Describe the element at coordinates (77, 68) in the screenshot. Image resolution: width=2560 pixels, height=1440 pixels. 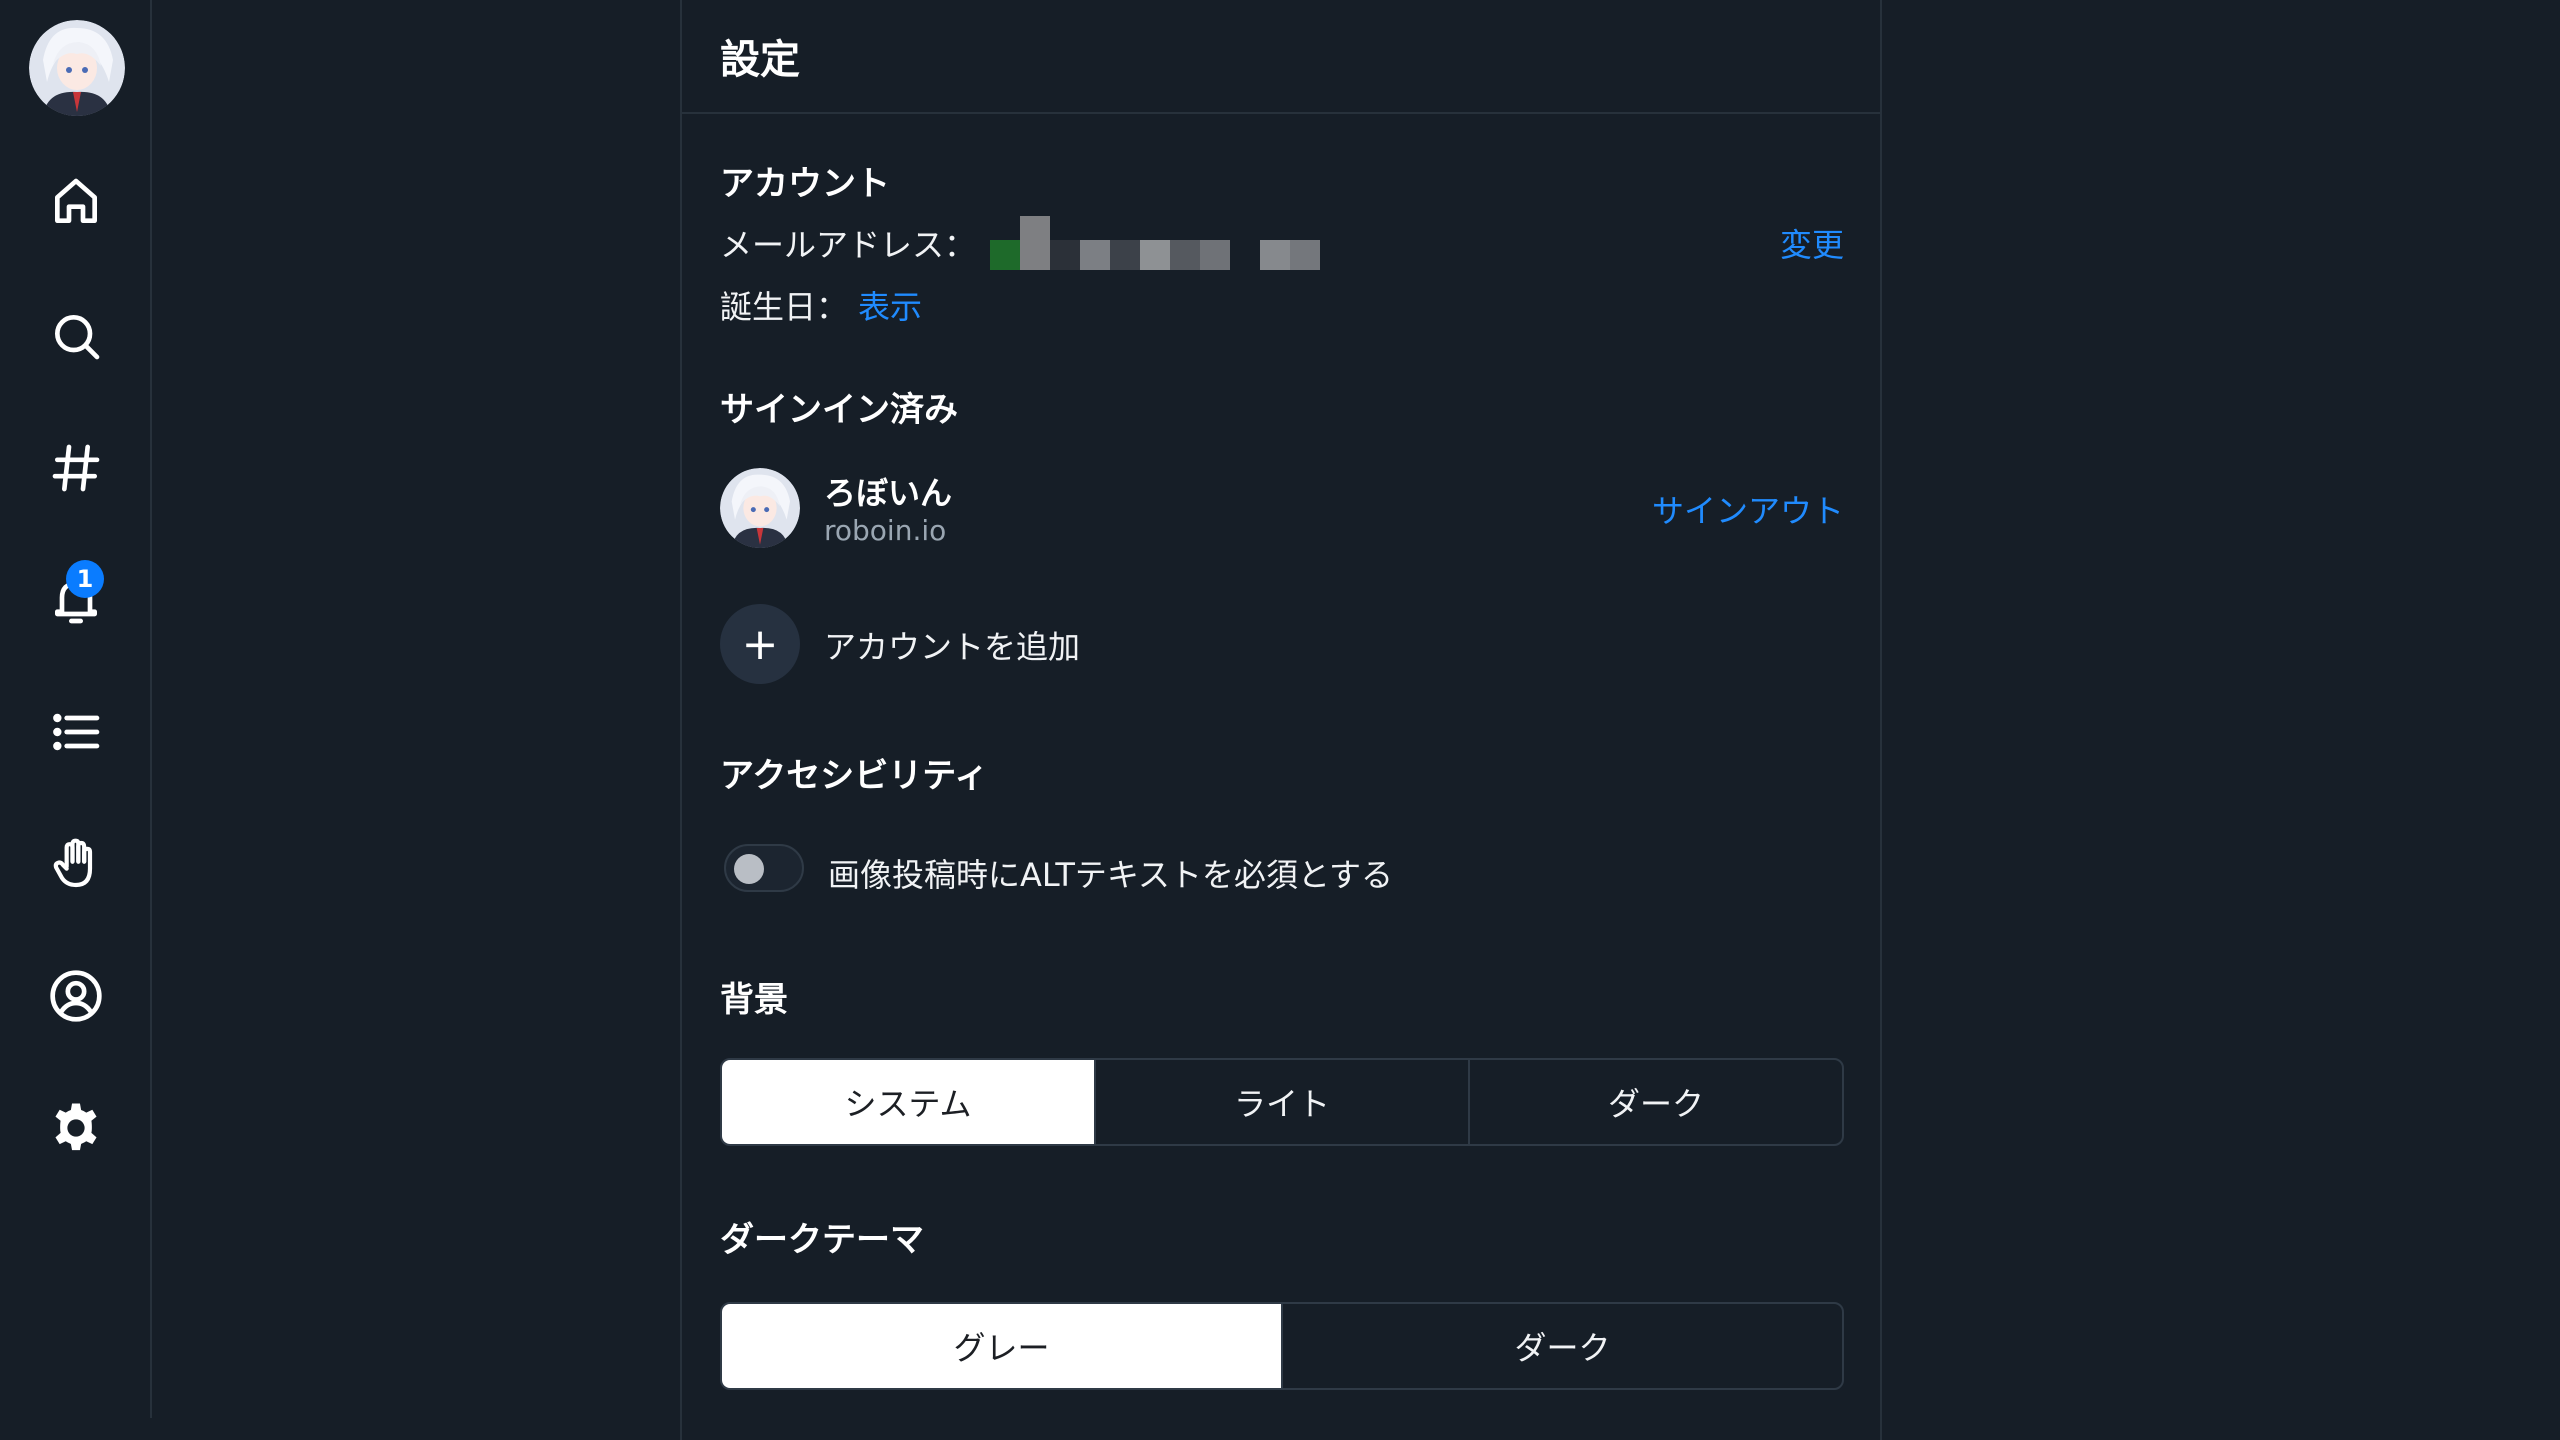
I see `avatar` at that location.